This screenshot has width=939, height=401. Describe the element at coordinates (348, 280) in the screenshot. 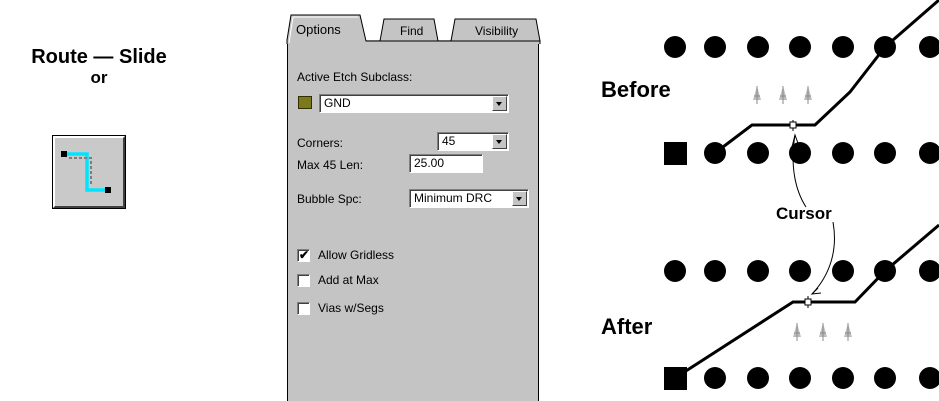

I see `add-at-max-label: Add at Max` at that location.